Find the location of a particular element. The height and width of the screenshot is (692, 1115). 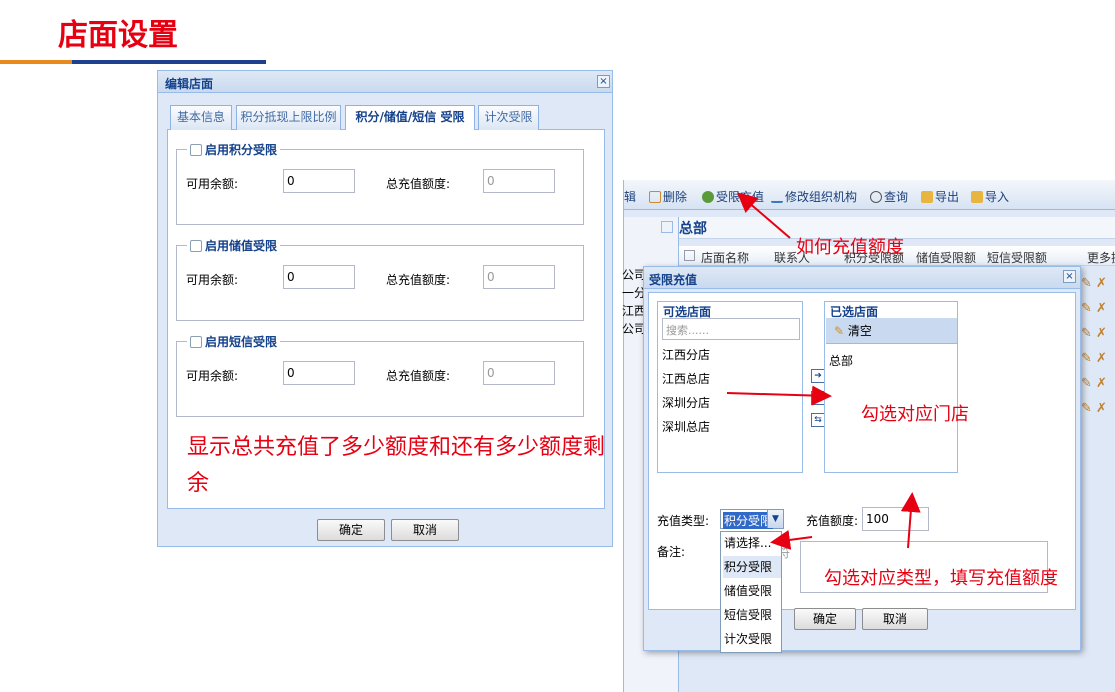

annotation-arrows is located at coordinates (823, 371).